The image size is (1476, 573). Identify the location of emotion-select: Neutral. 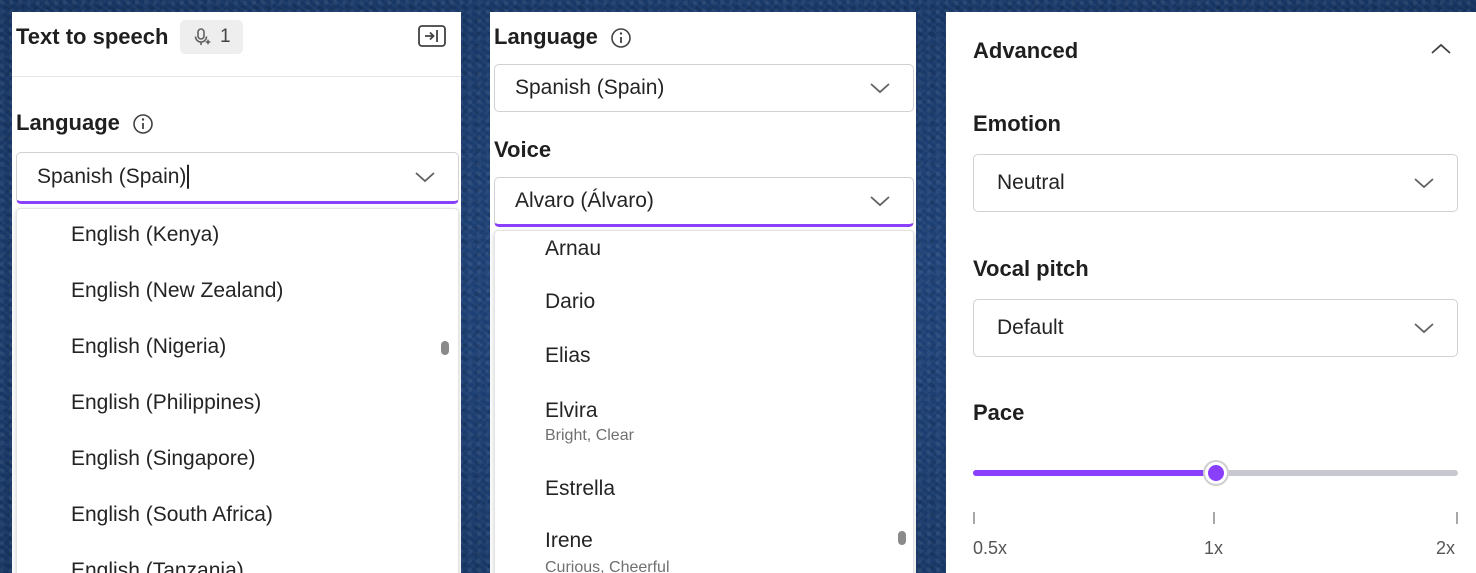
(1215, 183).